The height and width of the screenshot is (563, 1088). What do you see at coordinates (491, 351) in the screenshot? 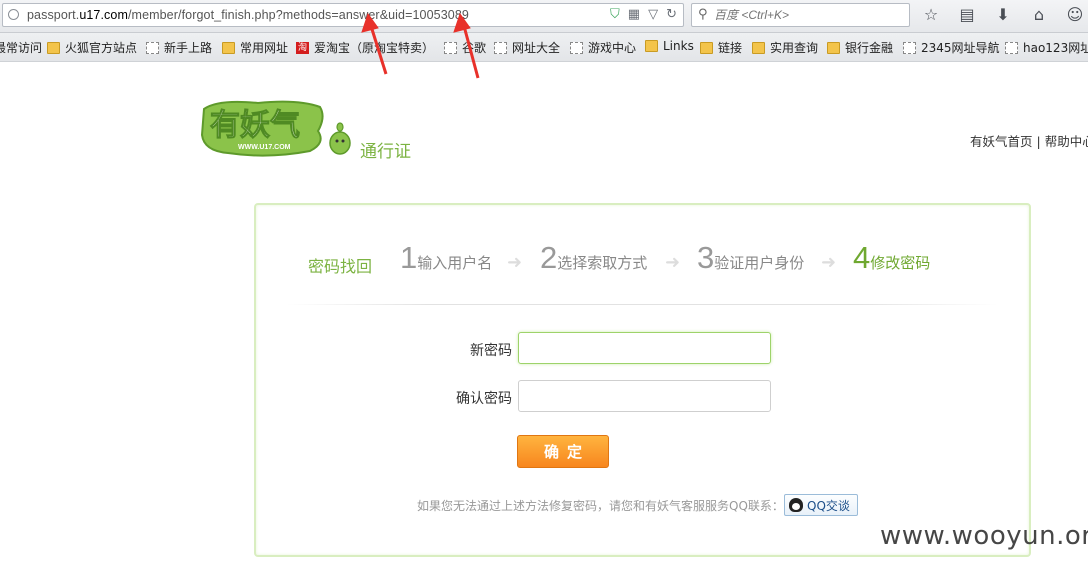
I see `new-password-label: 新密码` at bounding box center [491, 351].